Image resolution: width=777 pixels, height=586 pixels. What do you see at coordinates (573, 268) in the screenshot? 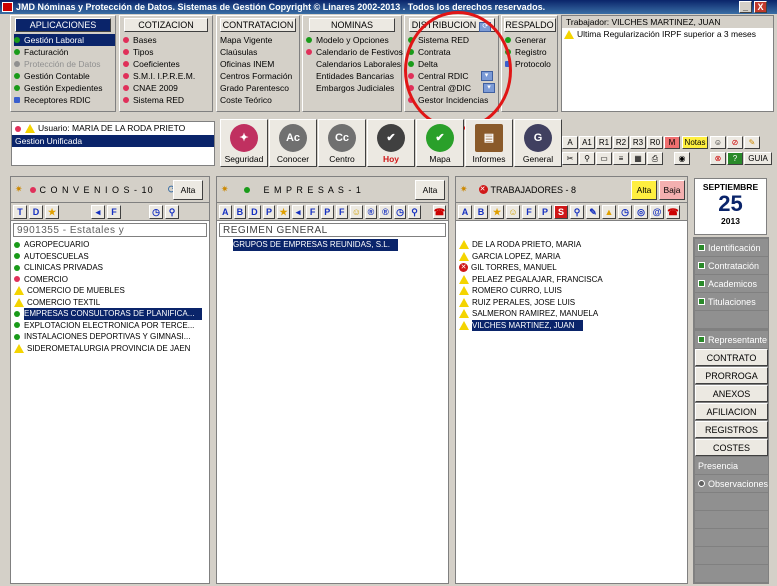
I see `list-item: ✕ GIL TORRES, MANUEL` at bounding box center [573, 268].